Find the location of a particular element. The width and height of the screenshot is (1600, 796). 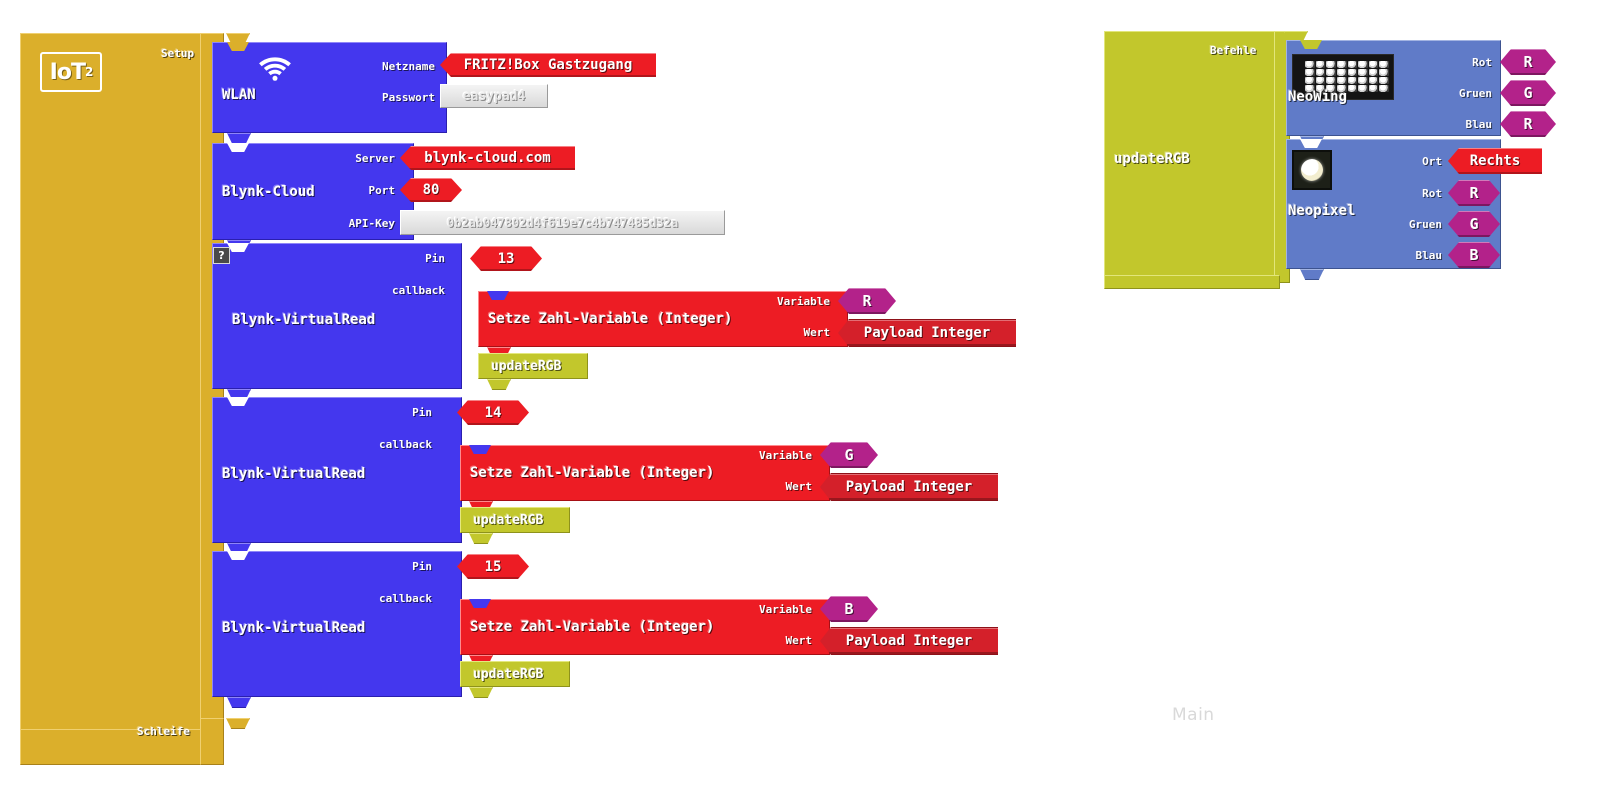

virtualread-1-callback-label: callback is located at coordinates (418, 290).